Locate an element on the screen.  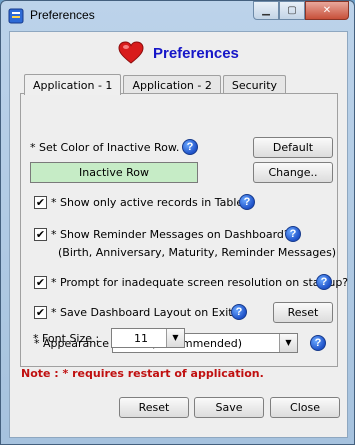
tab-application-1: Application - 1 is located at coordinates (73, 84).